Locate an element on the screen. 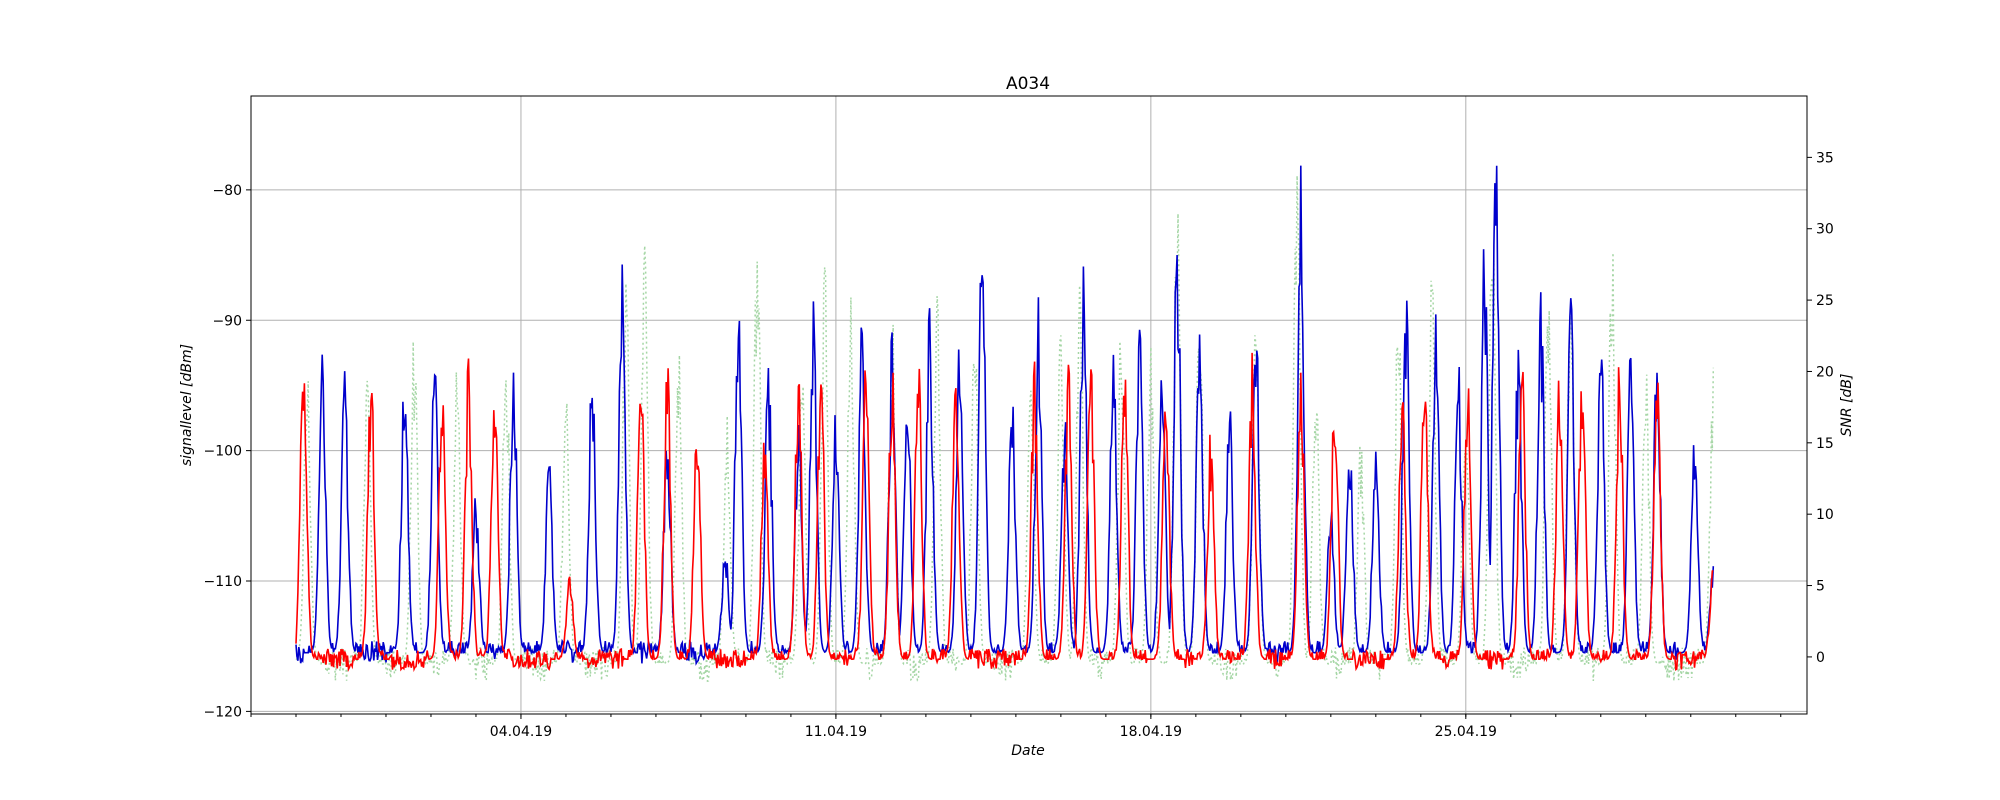  y-tick-label-right: 10 is located at coordinates (1825, 515).